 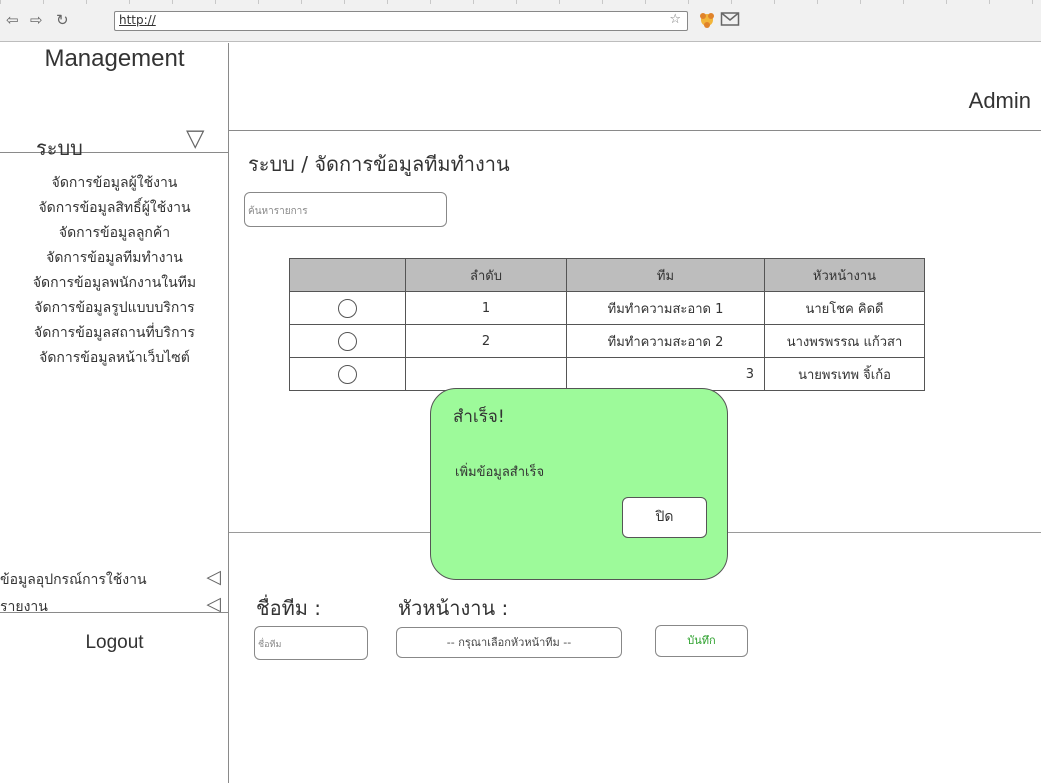 What do you see at coordinates (579, 484) in the screenshot?
I see `success-dialog: สำเร็จ! เพิ่มข้อมูลสำเร็จ ปิด` at bounding box center [579, 484].